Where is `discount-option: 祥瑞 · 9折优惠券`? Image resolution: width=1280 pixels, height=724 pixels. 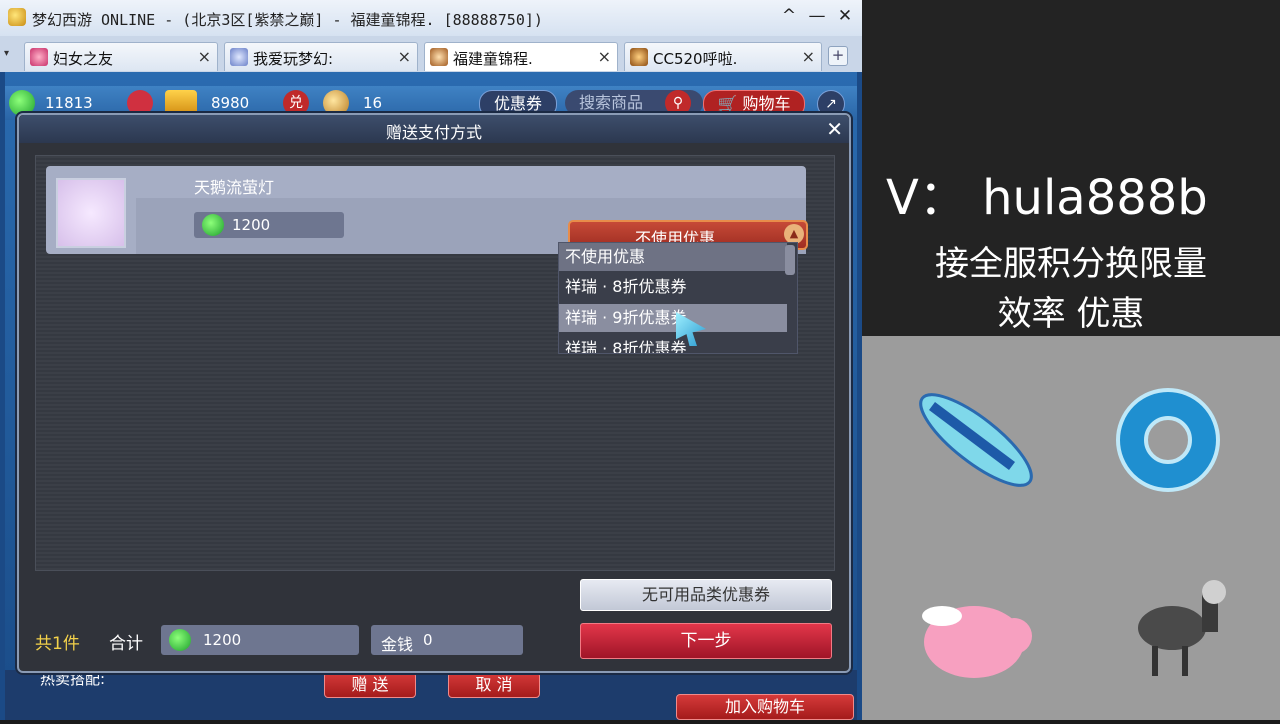
discount-option: 祥瑞 · 9折优惠券 is located at coordinates (673, 318).